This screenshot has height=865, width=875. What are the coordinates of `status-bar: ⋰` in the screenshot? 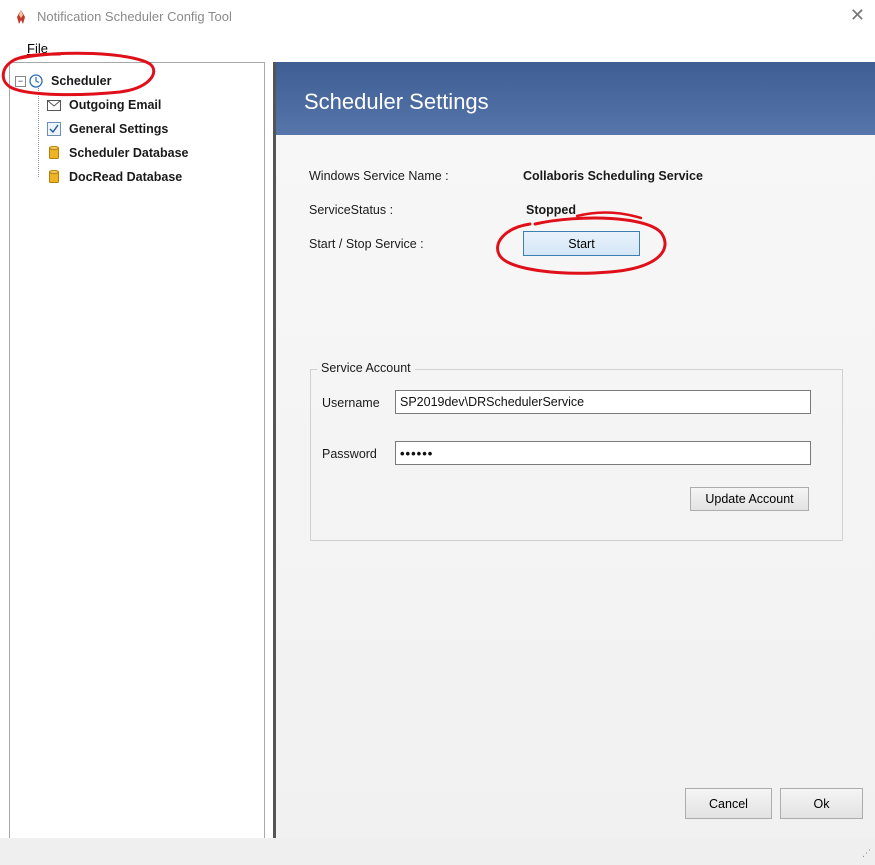 It's located at (437, 851).